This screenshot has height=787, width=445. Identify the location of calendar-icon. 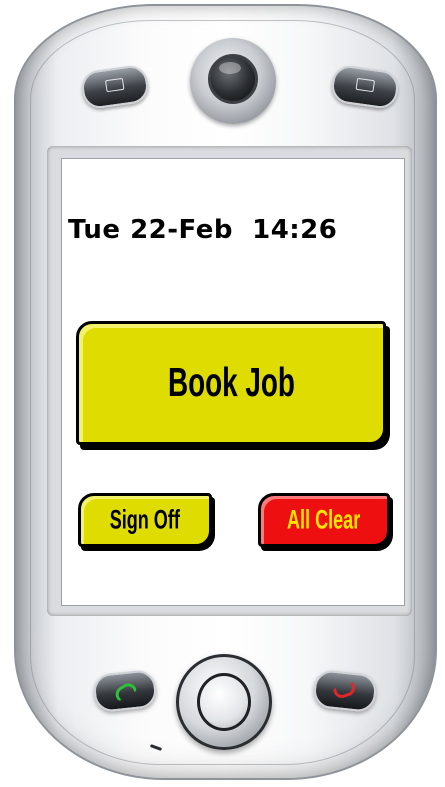
(114, 85).